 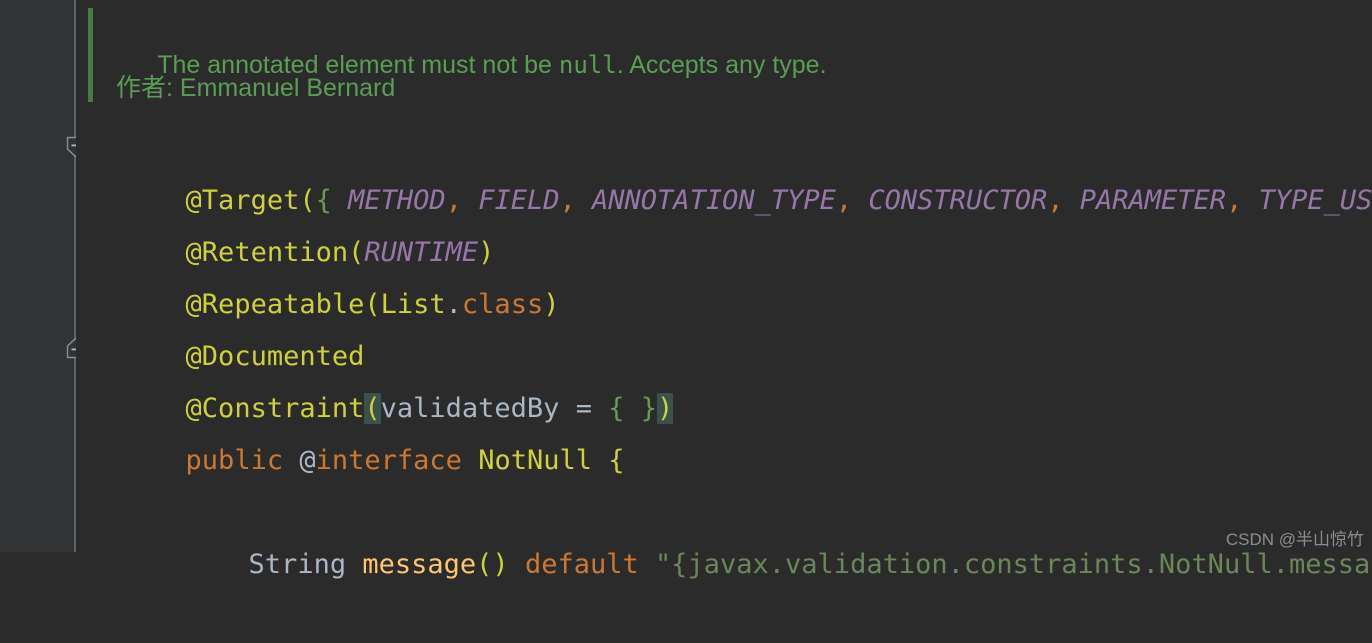 I want to click on at-symbol: @, so click(x=307, y=460).